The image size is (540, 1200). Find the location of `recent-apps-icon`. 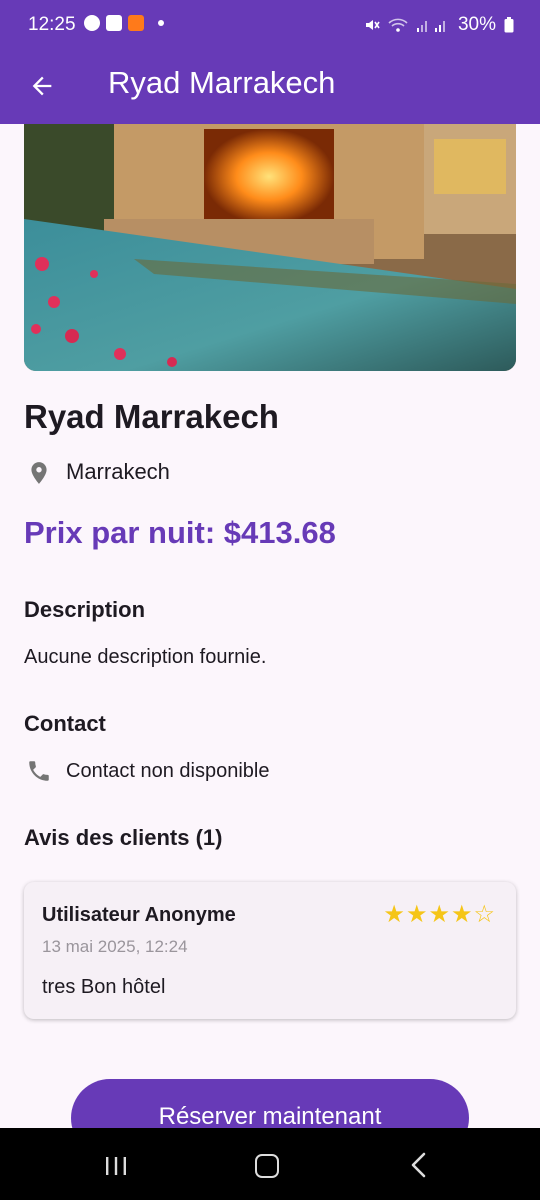

recent-apps-icon is located at coordinates (116, 1166).